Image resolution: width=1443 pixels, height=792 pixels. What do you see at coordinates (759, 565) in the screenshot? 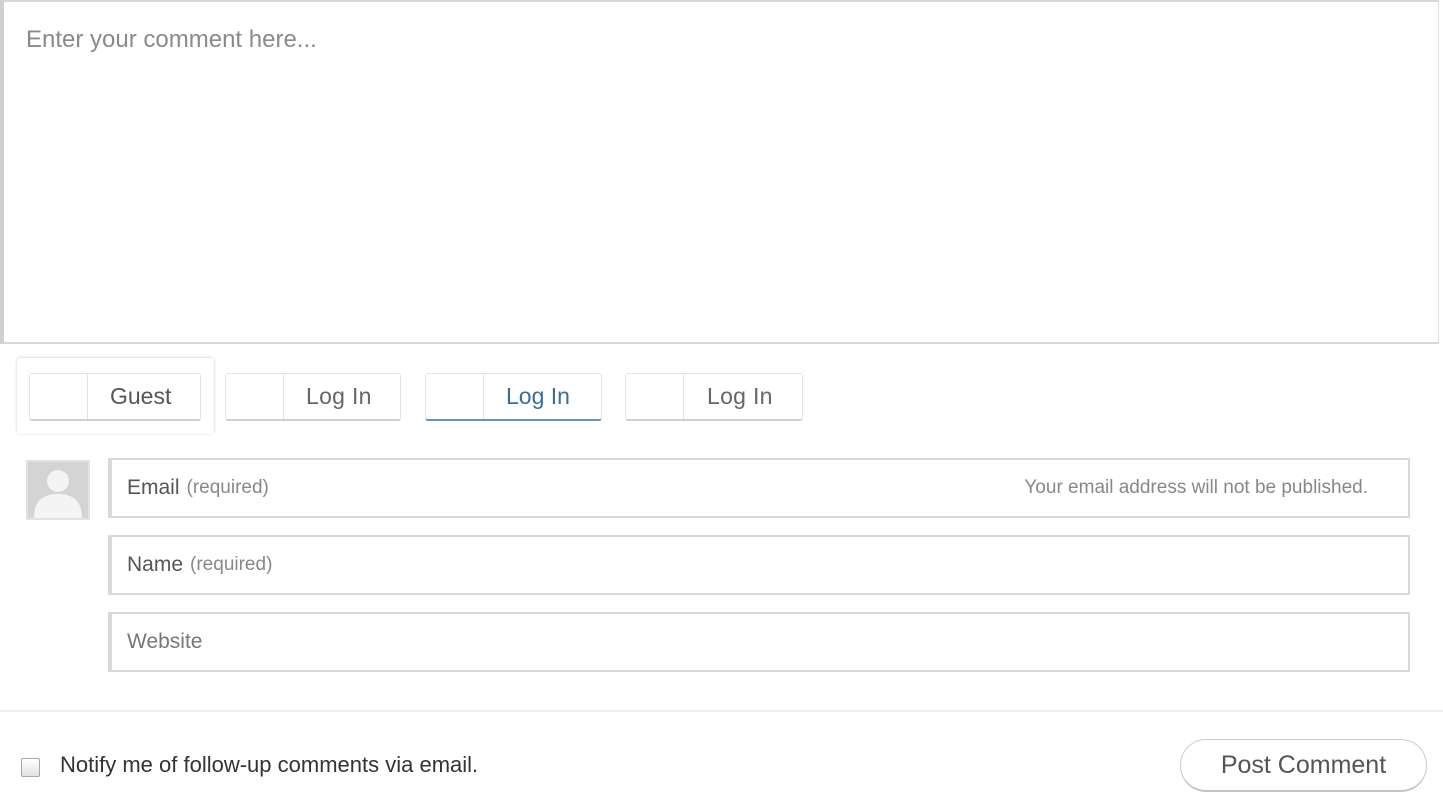
I see `name-field: Name (required)` at bounding box center [759, 565].